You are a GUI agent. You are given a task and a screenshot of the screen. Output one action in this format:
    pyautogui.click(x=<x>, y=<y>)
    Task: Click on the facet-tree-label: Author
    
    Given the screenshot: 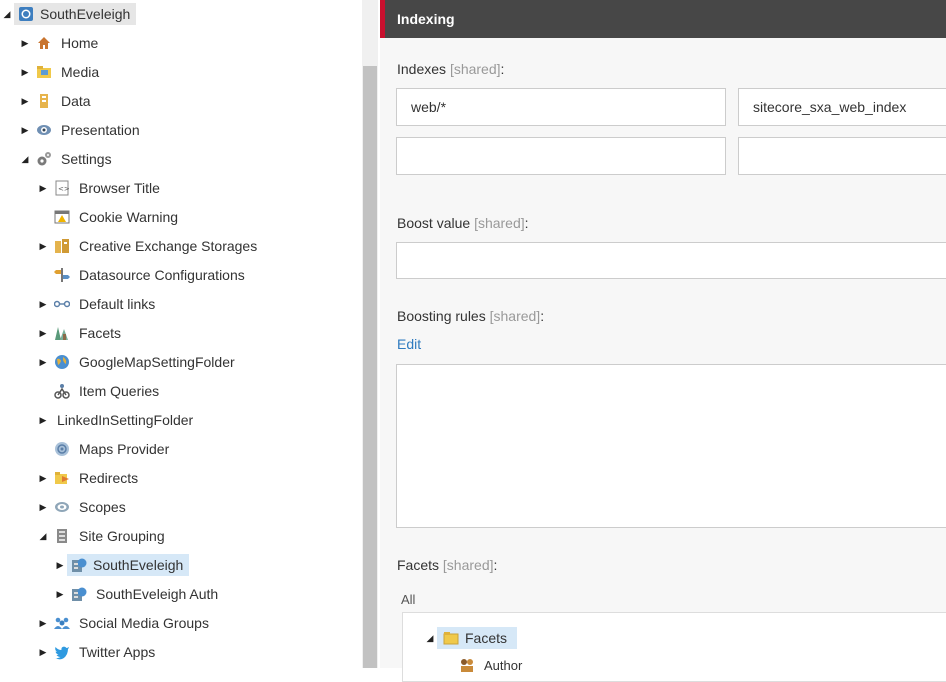 What is the action you would take?
    pyautogui.click(x=503, y=665)
    